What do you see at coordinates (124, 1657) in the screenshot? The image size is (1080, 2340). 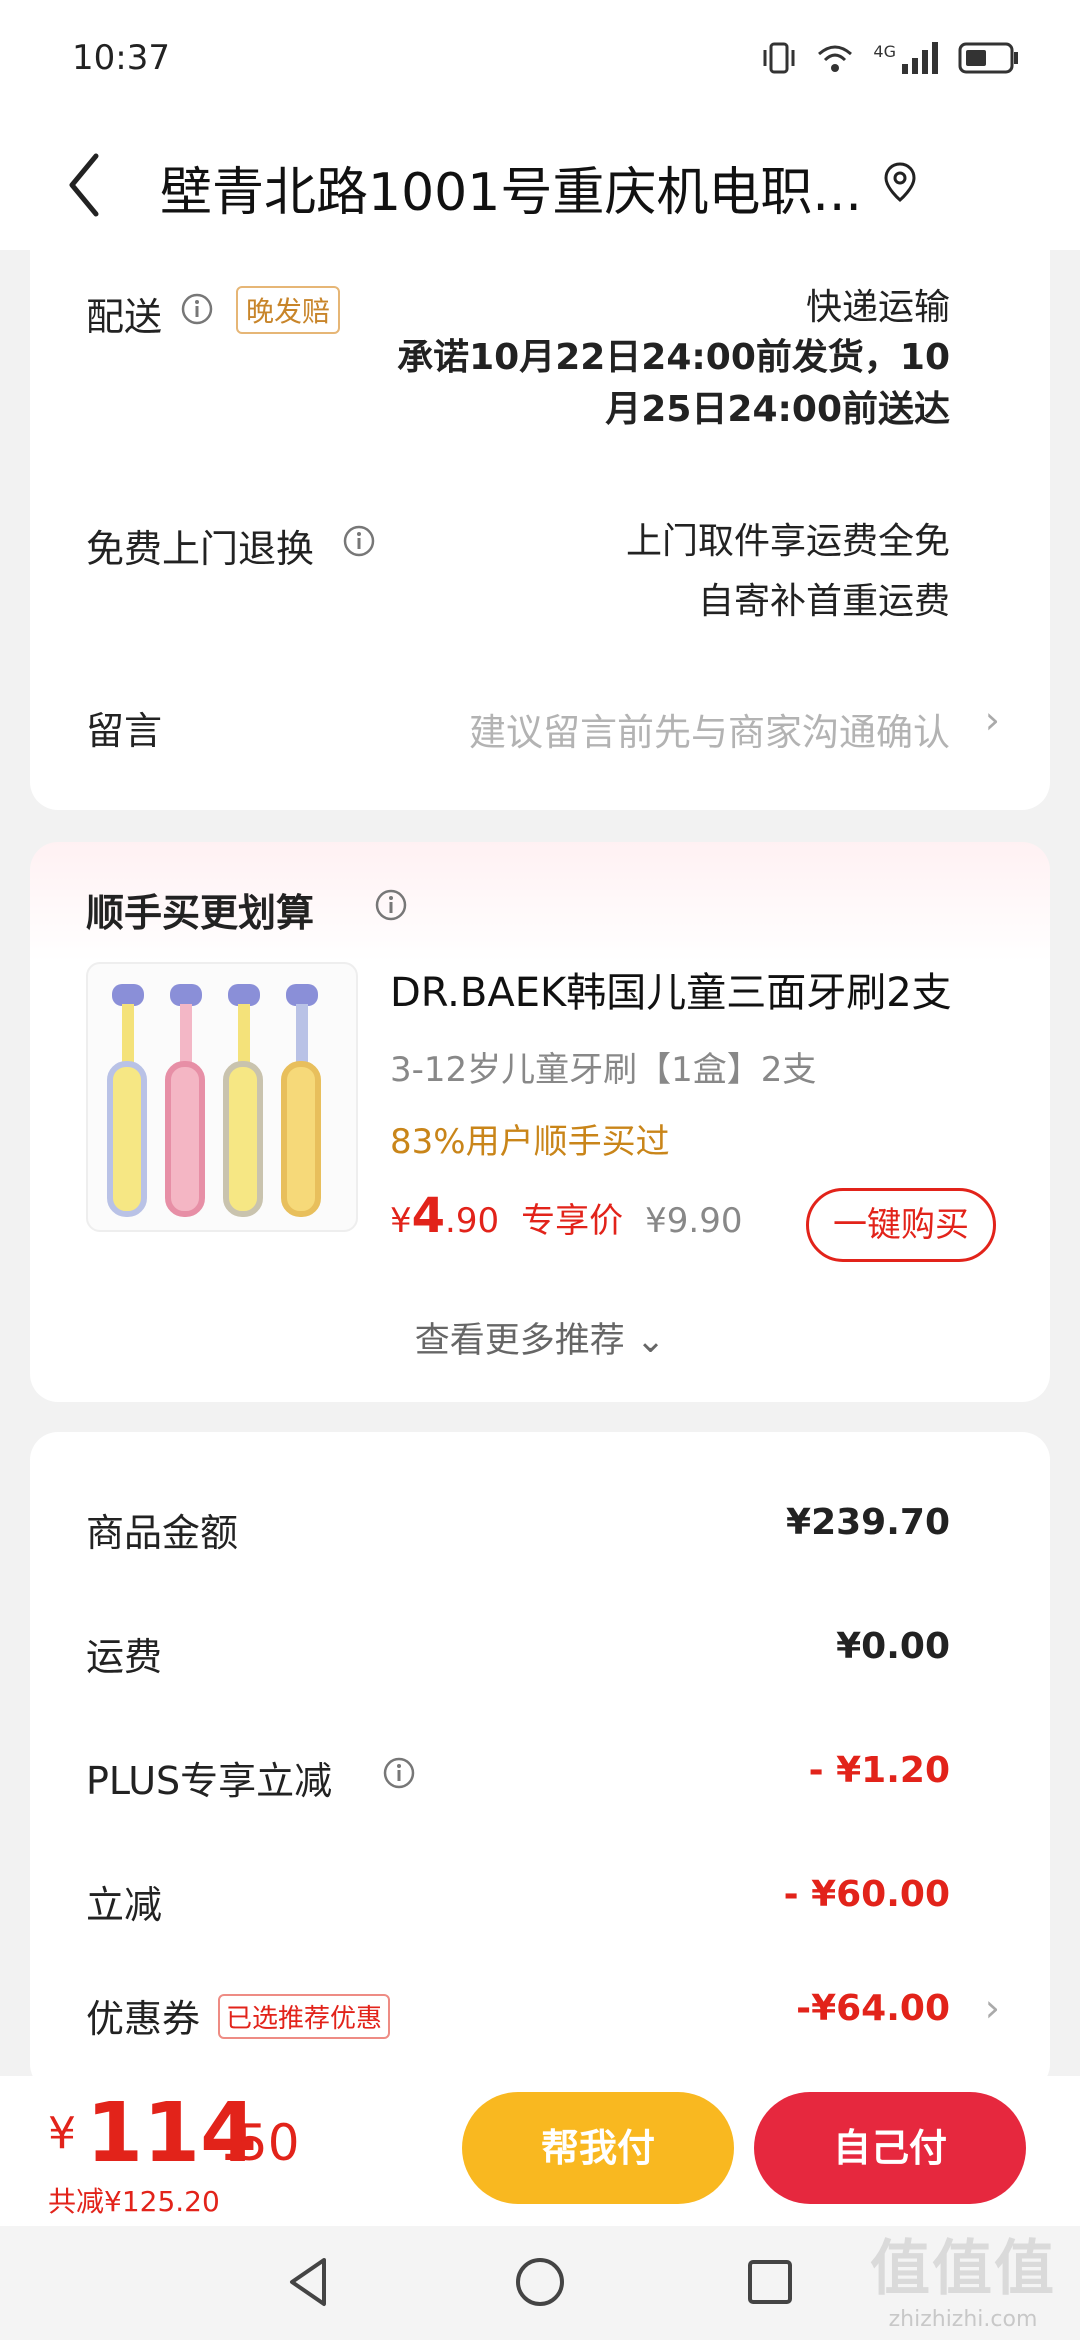 I see `summary-label: 运费` at bounding box center [124, 1657].